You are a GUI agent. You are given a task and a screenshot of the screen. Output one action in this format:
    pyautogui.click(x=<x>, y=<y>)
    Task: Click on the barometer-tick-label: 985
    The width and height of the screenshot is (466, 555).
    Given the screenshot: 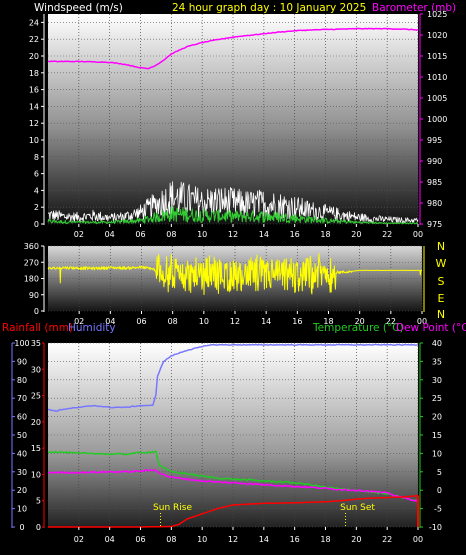 What is the action you would take?
    pyautogui.click(x=434, y=182)
    